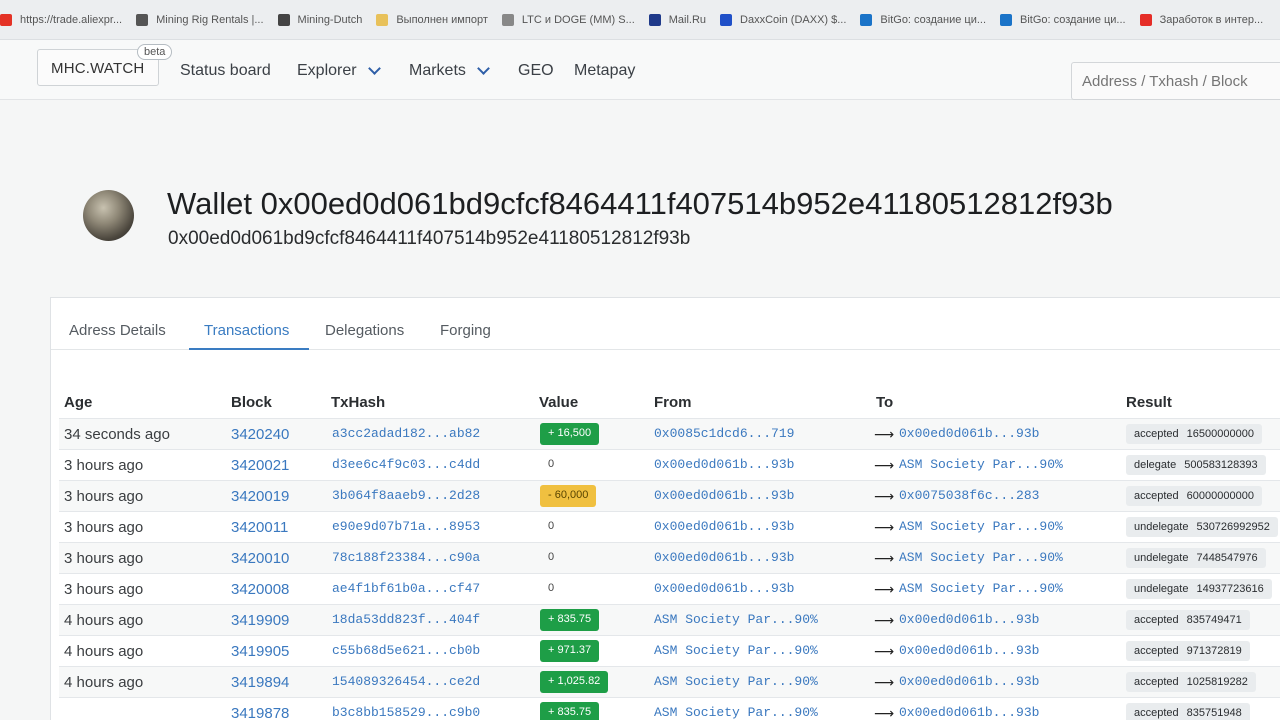 Image resolution: width=1280 pixels, height=720 pixels. What do you see at coordinates (117, 330) in the screenshot?
I see `tab-address-details: Adress Details` at bounding box center [117, 330].